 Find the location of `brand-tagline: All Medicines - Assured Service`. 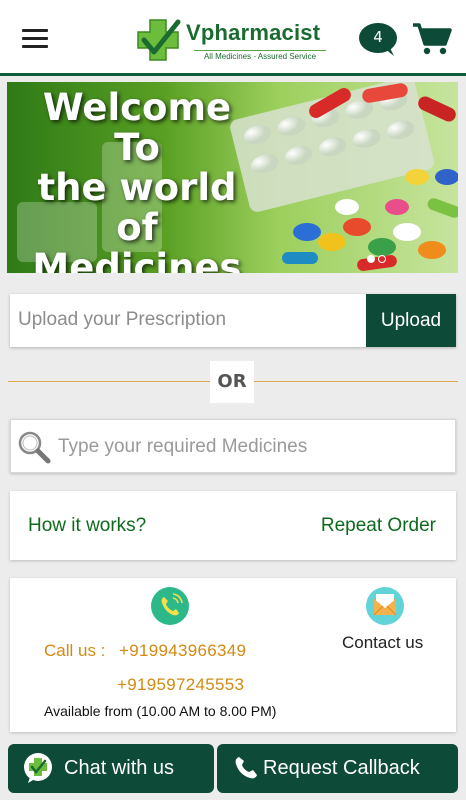

brand-tagline: All Medicines - Assured Service is located at coordinates (260, 55).